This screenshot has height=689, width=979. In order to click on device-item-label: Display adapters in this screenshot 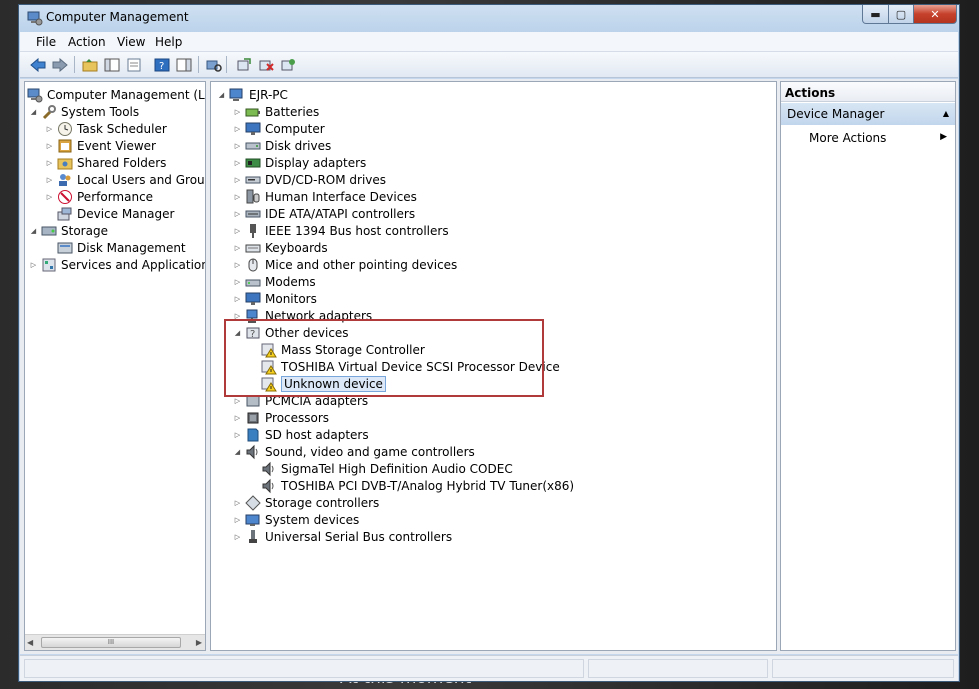, I will do `click(316, 162)`.